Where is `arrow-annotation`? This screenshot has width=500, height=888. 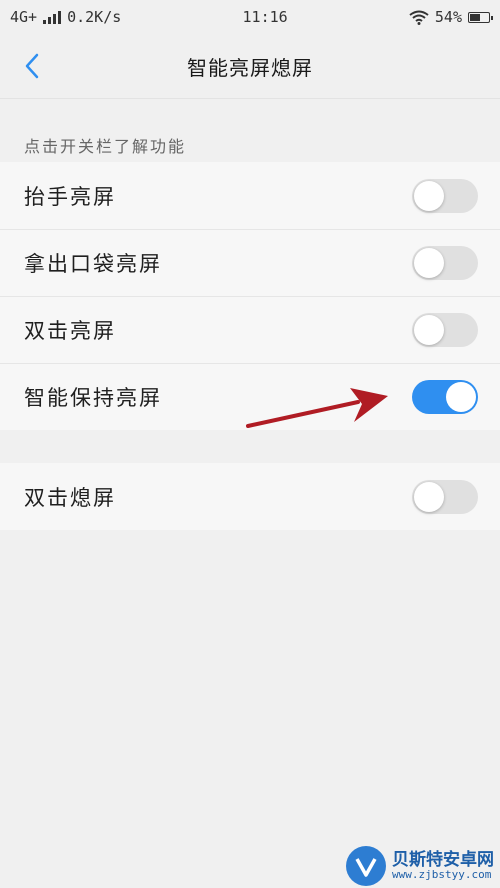
arrow-annotation is located at coordinates (317, 408).